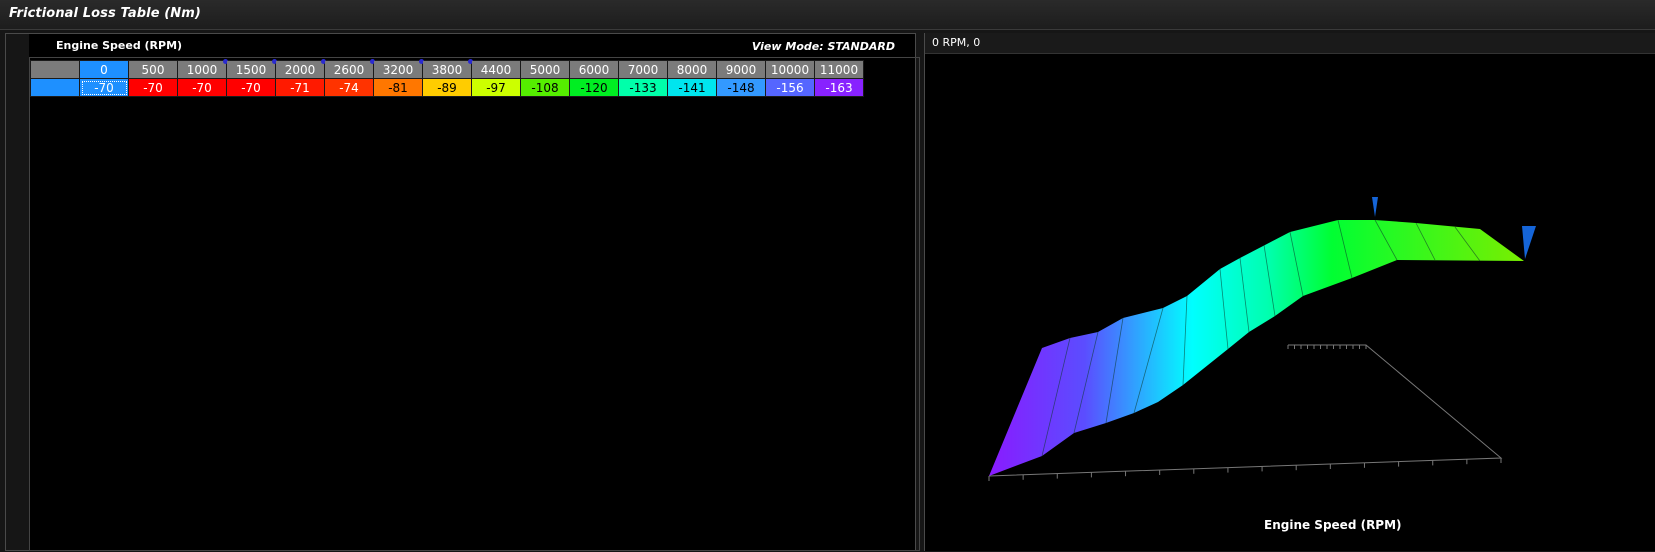 This screenshot has height=552, width=1655. I want to click on value-cell: -148, so click(741, 87).